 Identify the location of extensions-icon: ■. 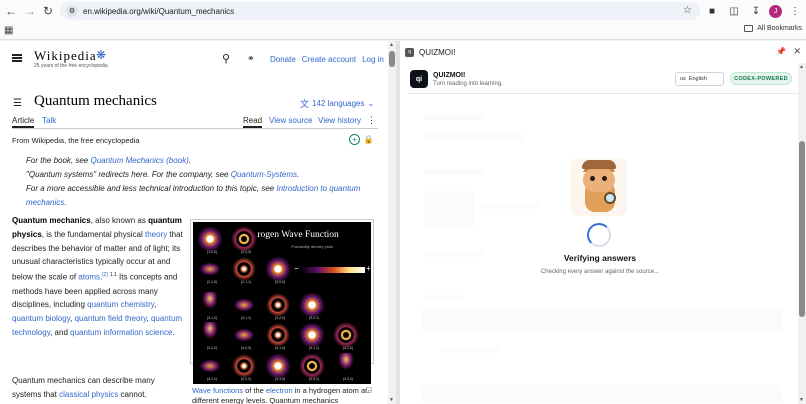
(712, 11).